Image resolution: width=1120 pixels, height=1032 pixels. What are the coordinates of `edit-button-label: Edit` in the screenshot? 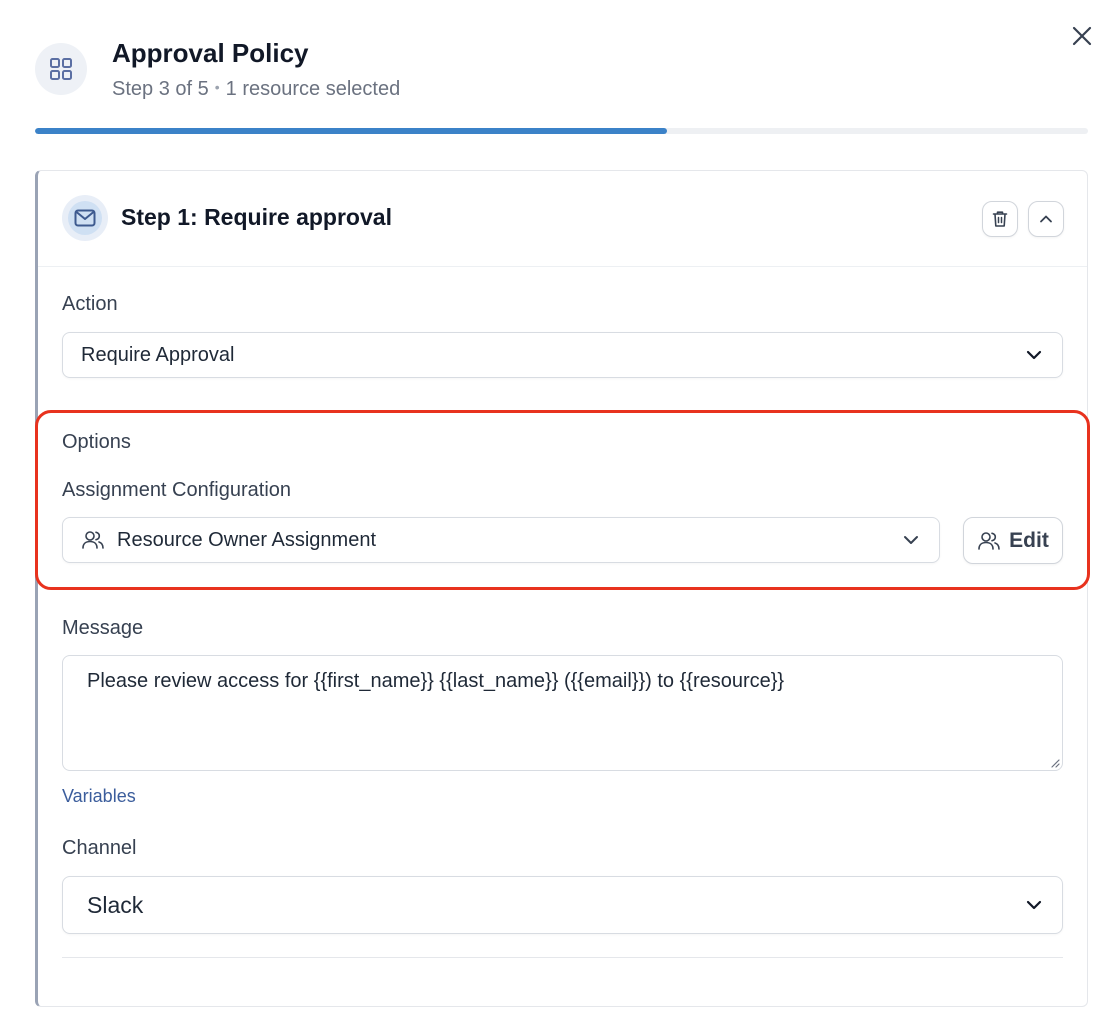 It's located at (1029, 540).